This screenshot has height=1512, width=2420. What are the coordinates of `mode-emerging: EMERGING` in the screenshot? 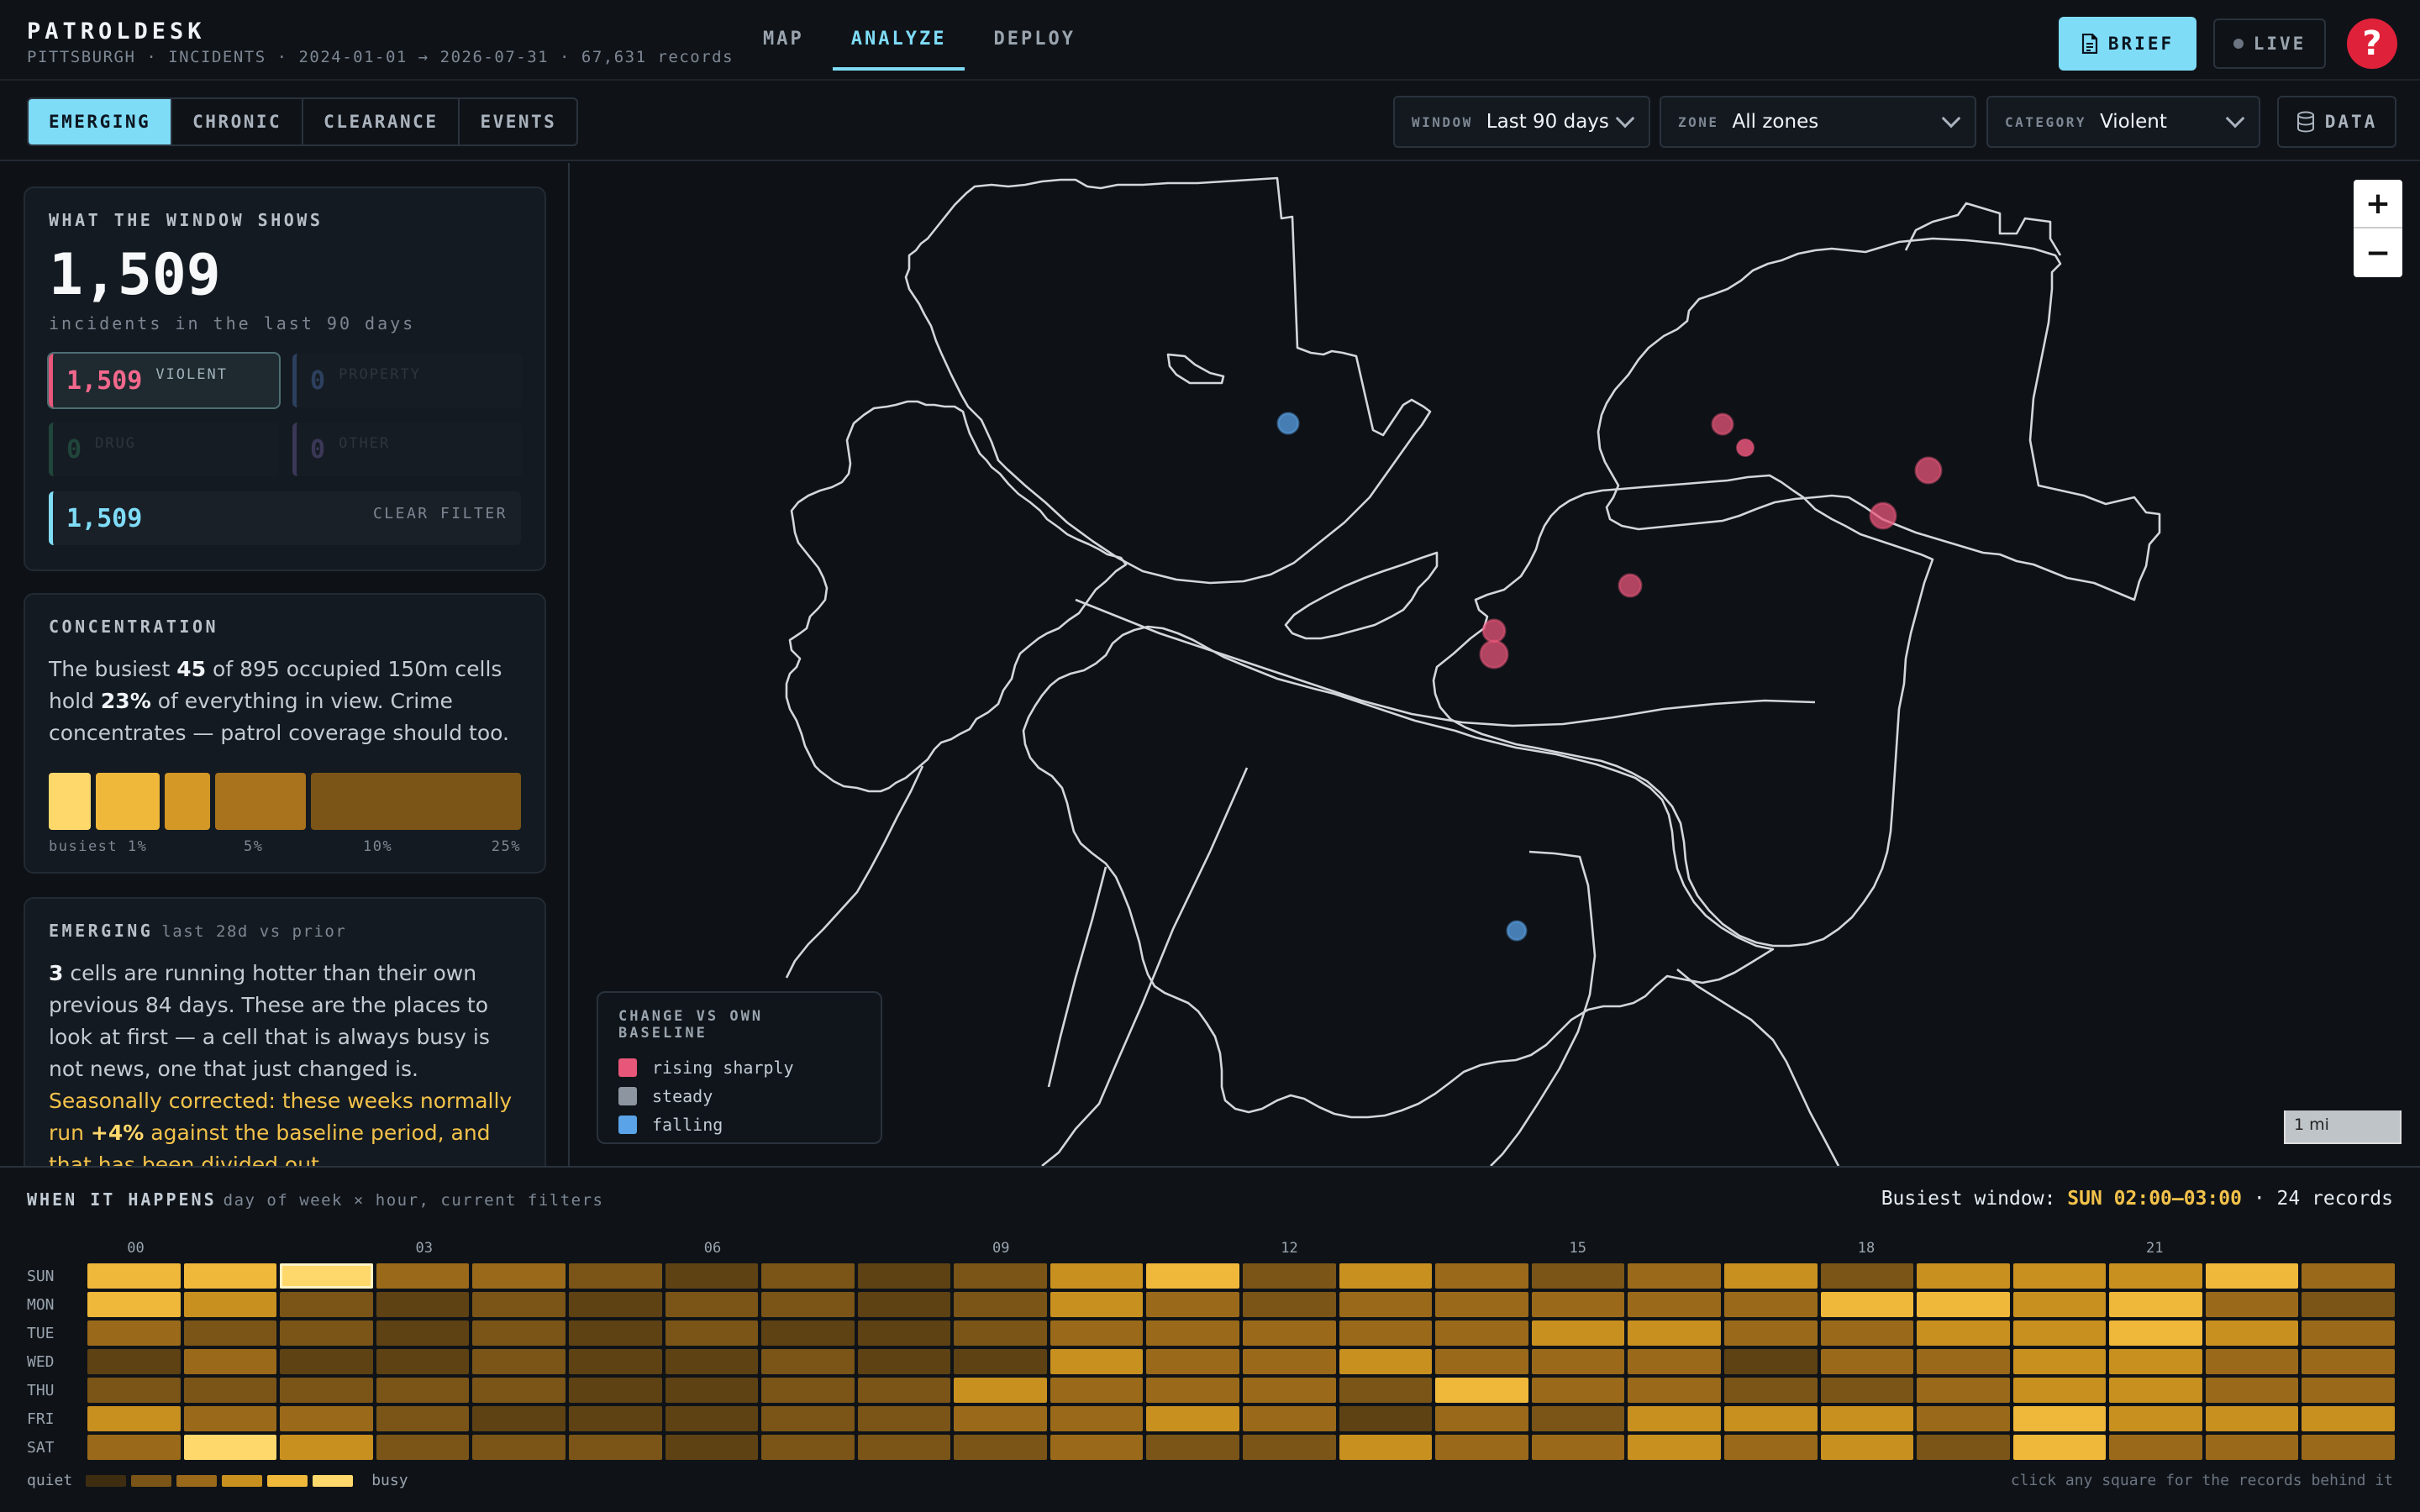 It's located at (101, 121).